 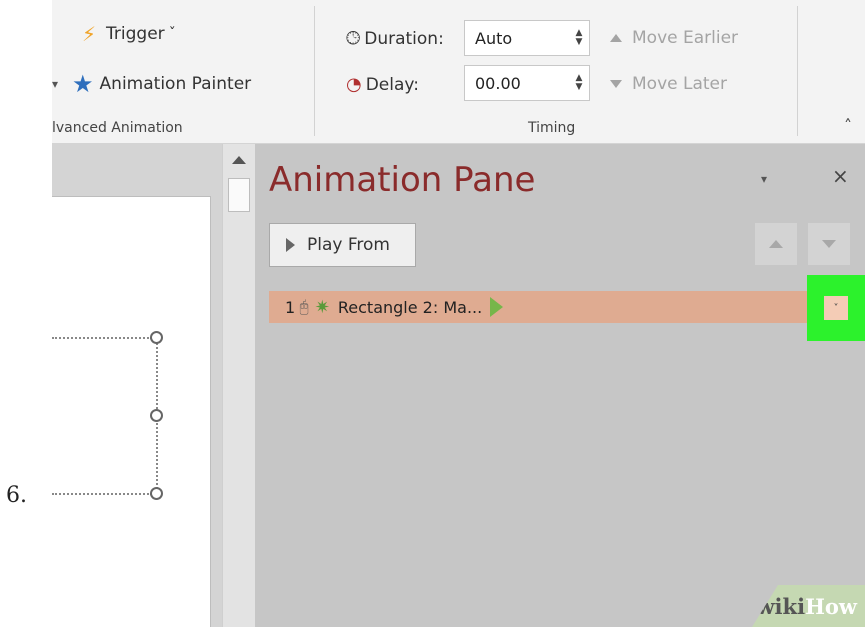 I want to click on chevron-down-icon: ˇ, so click(x=172, y=34).